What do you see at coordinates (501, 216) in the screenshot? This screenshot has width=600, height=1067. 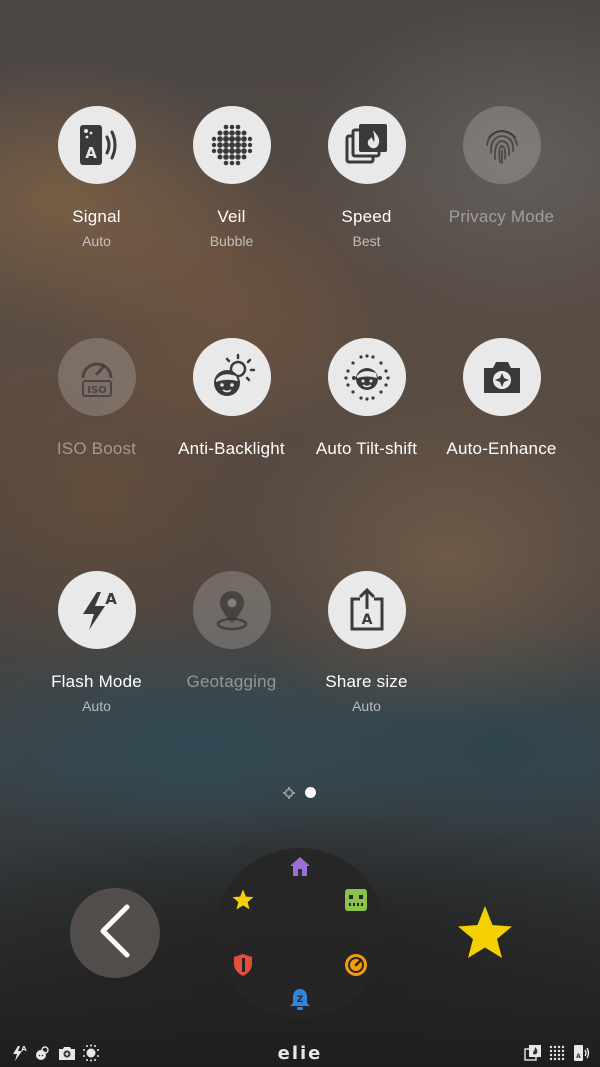 I see `tile-label: Privacy Mode` at bounding box center [501, 216].